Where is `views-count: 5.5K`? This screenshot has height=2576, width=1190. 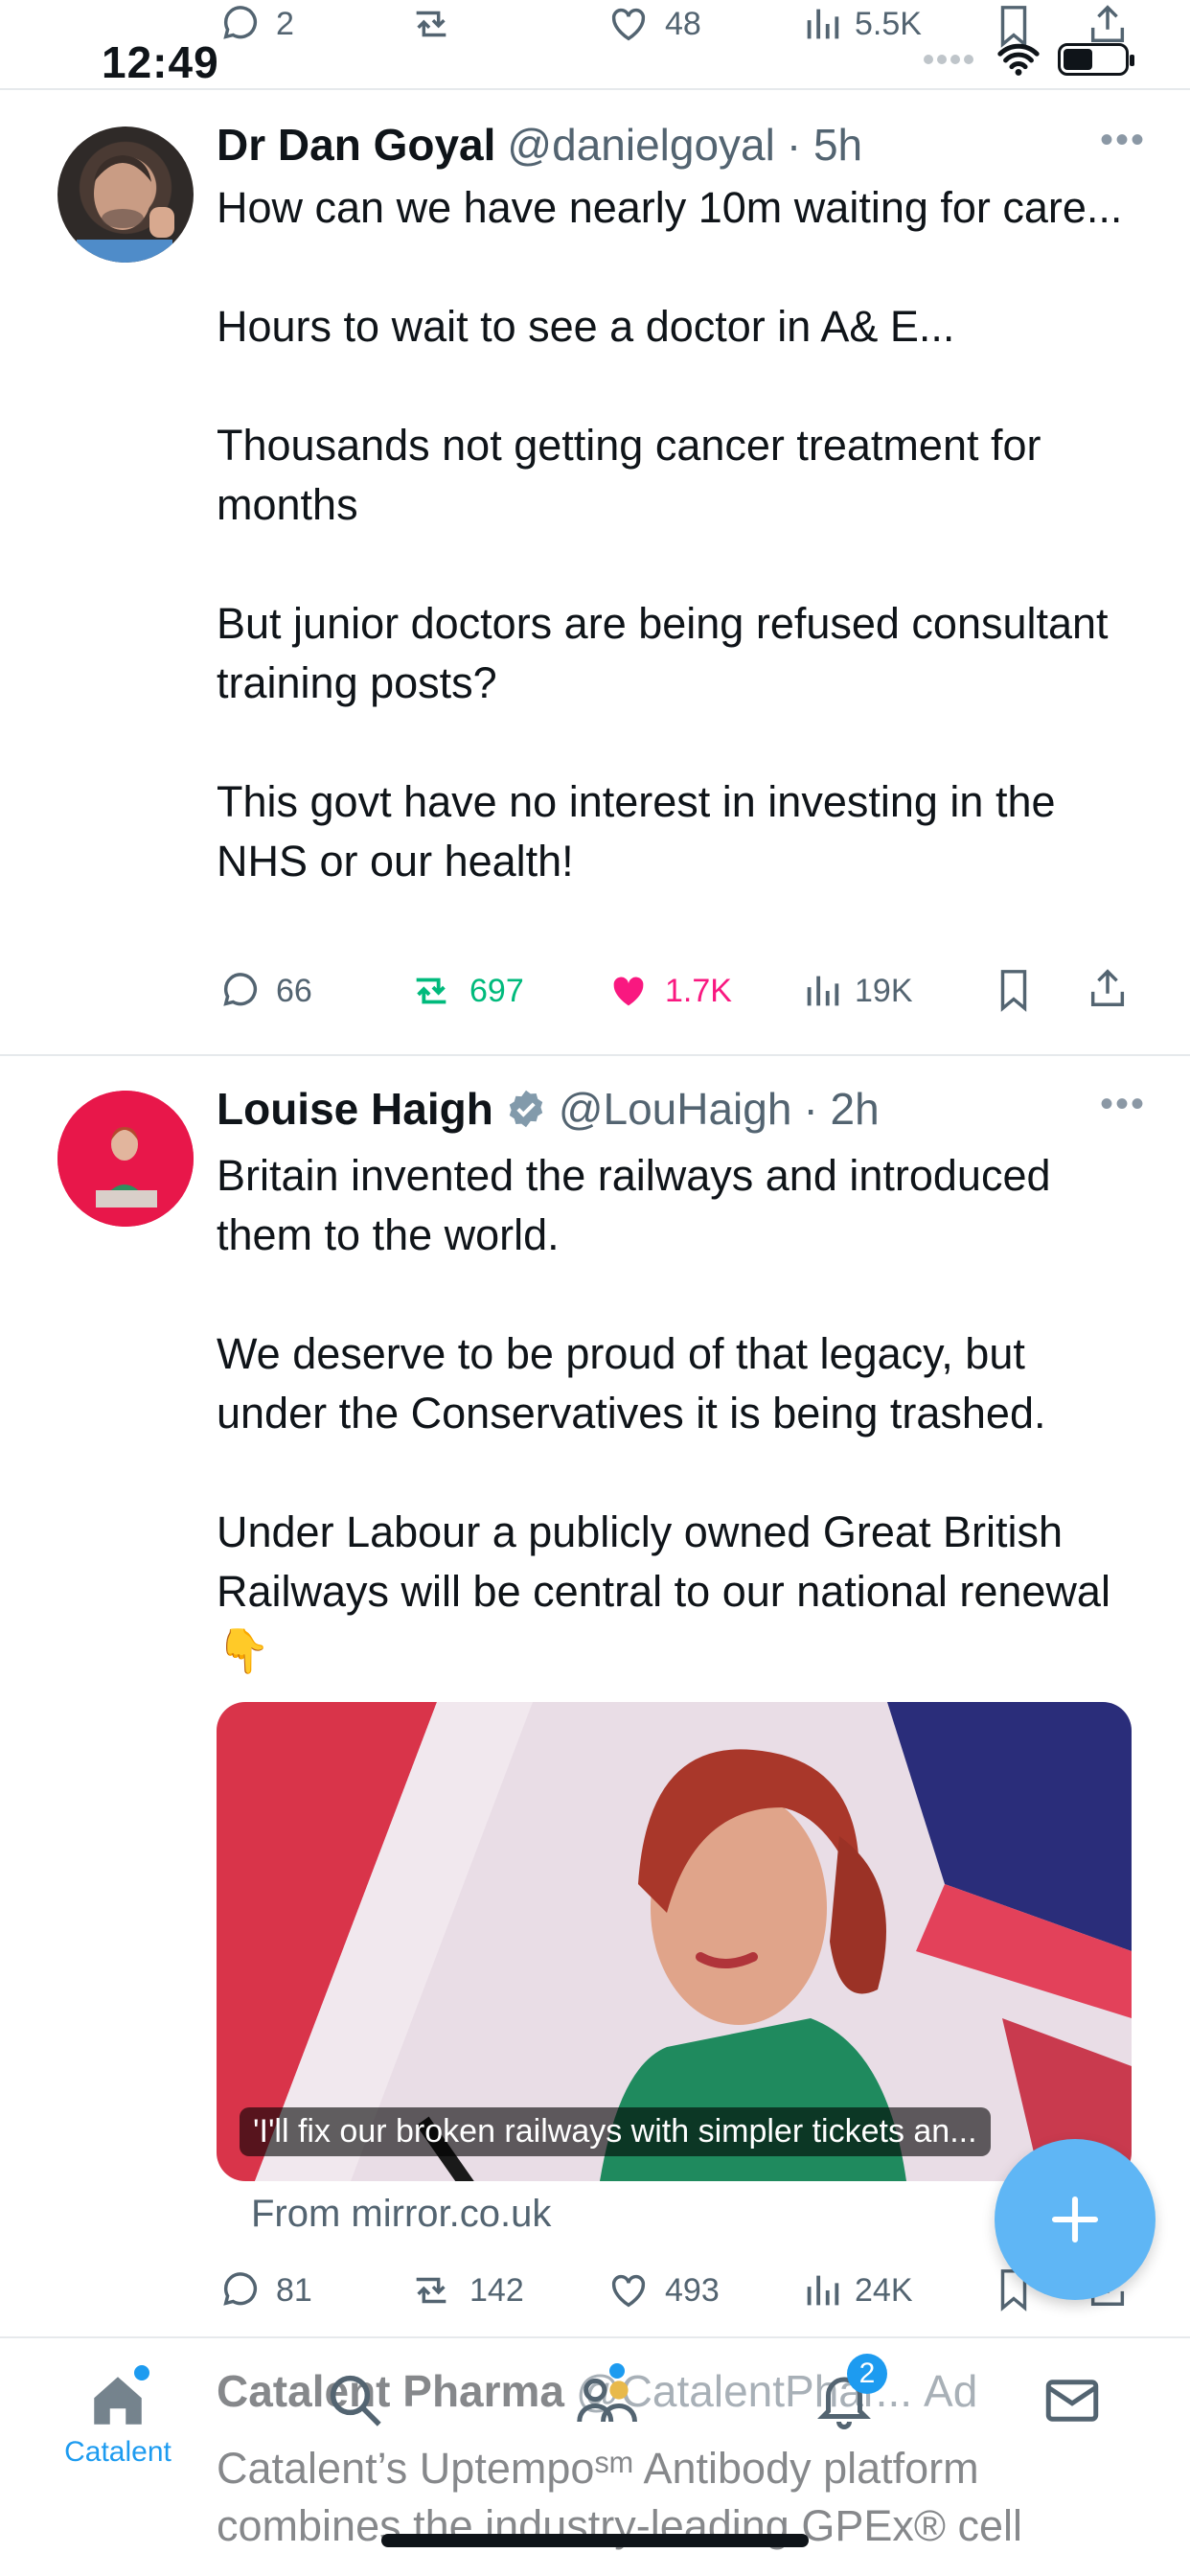
views-count: 5.5K is located at coordinates (889, 23).